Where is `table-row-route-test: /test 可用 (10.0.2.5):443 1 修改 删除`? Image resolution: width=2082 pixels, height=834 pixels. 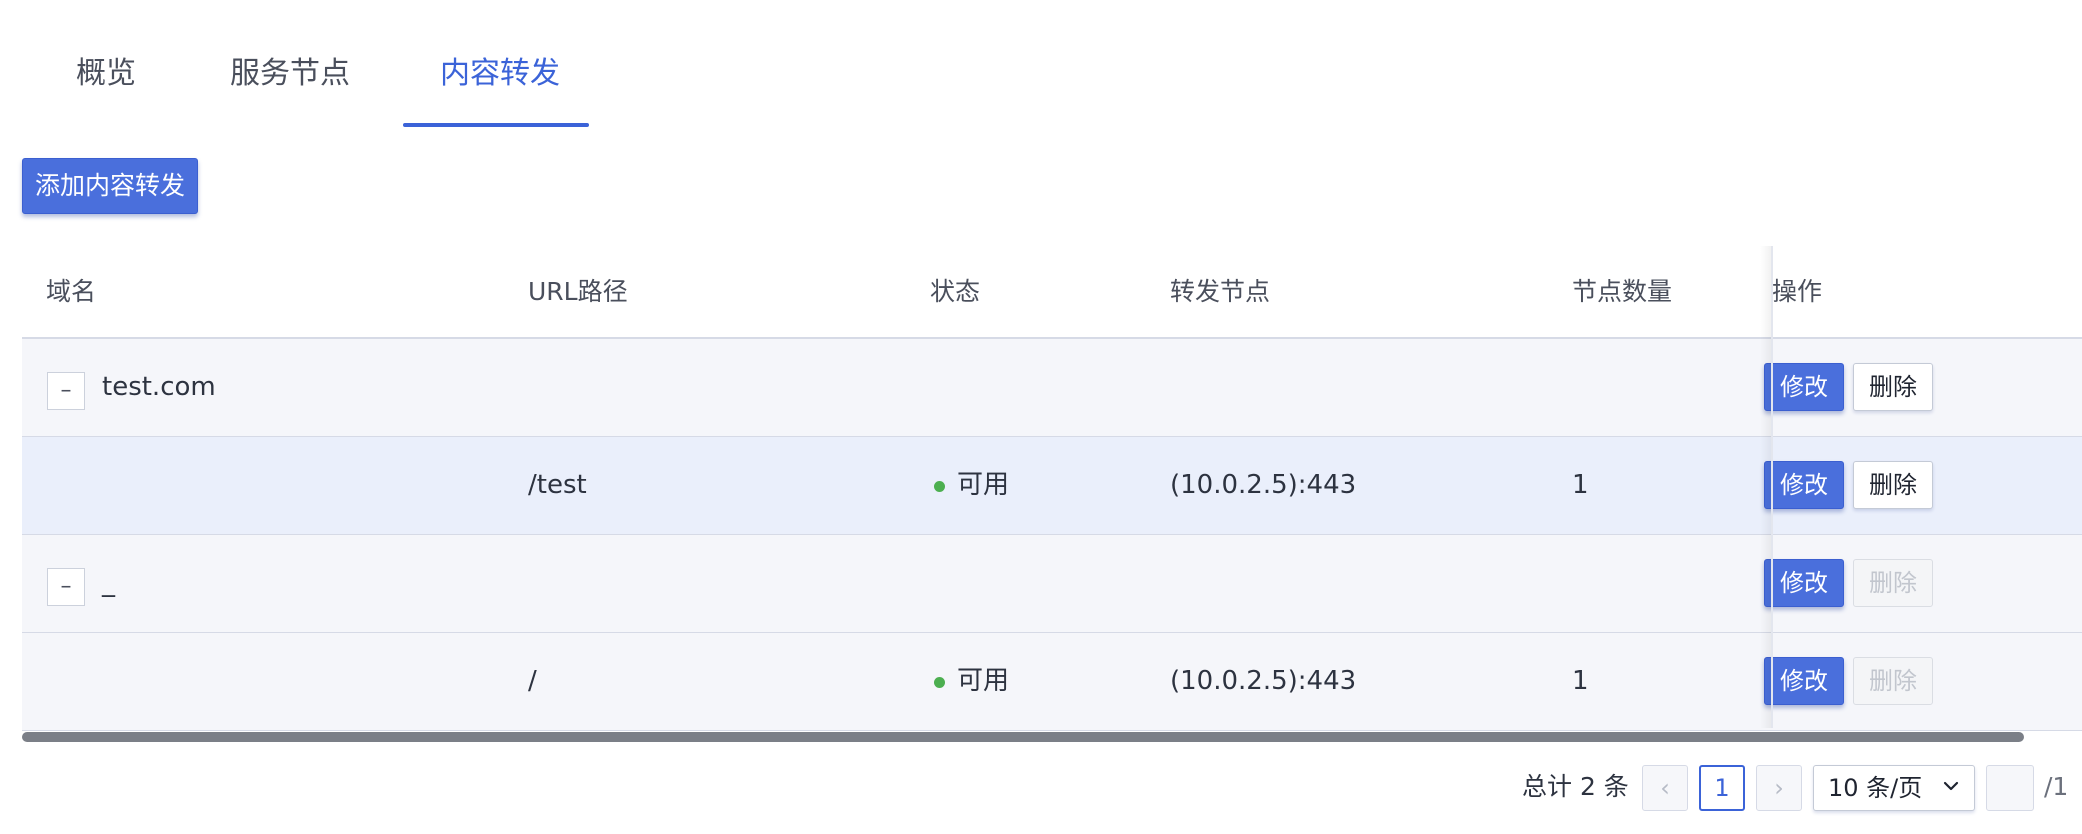 table-row-route-test: /test 可用 (10.0.2.5):443 1 修改 删除 is located at coordinates (1052, 486).